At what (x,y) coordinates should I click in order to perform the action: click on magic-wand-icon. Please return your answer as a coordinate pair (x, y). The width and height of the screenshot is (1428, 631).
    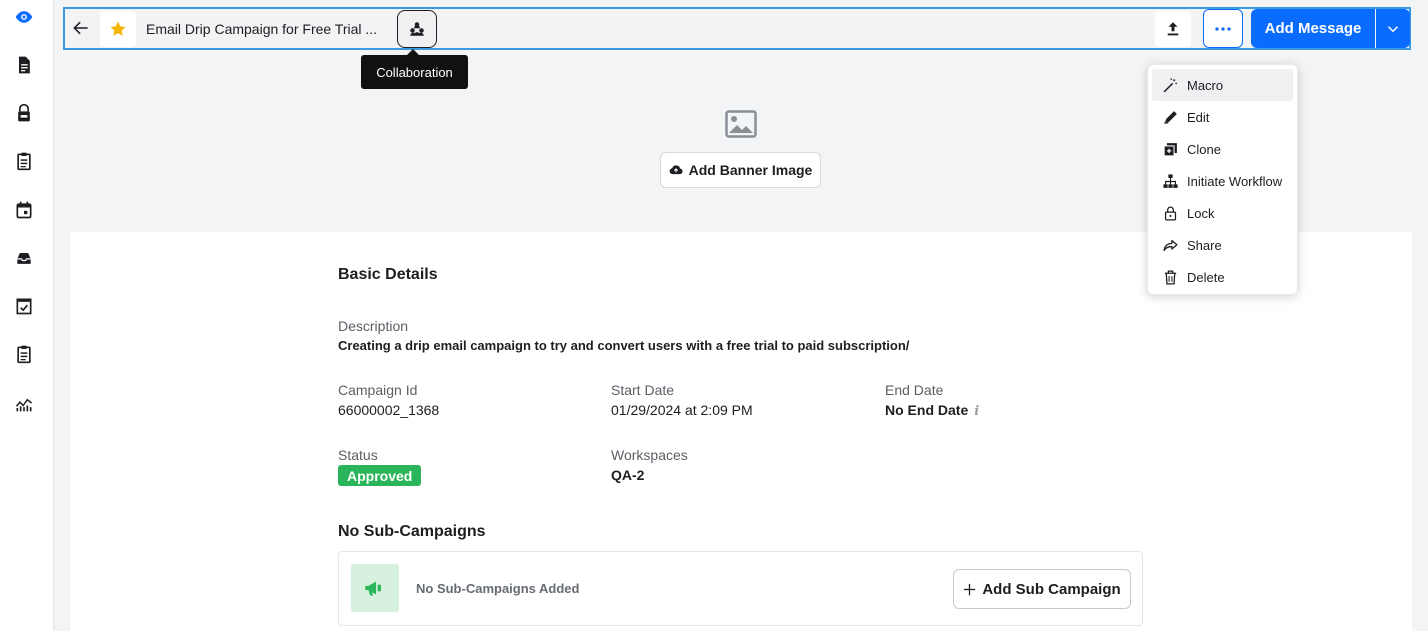
    Looking at the image, I should click on (1170, 84).